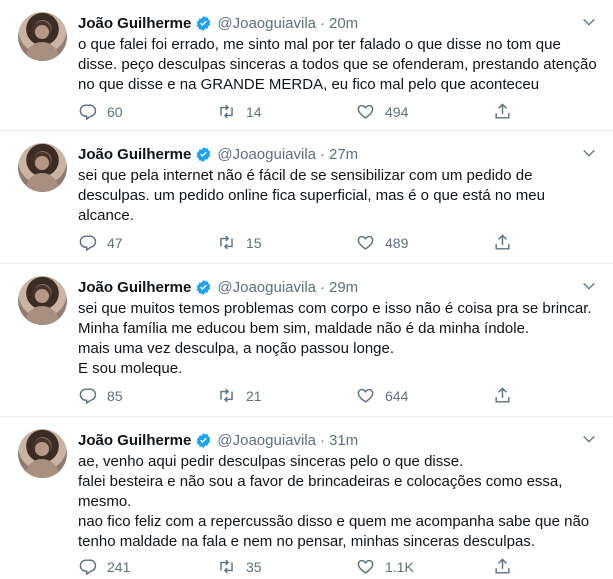 Image resolution: width=613 pixels, height=579 pixels. I want to click on reply-count: 47, so click(115, 242).